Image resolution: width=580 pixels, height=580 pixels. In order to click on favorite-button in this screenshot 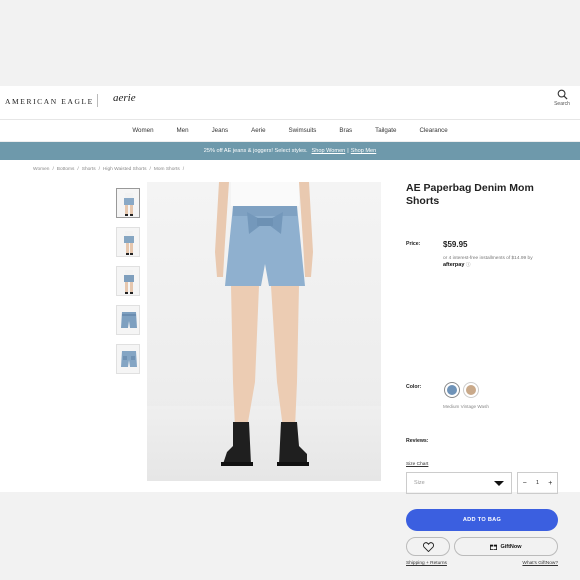, I will do `click(428, 546)`.